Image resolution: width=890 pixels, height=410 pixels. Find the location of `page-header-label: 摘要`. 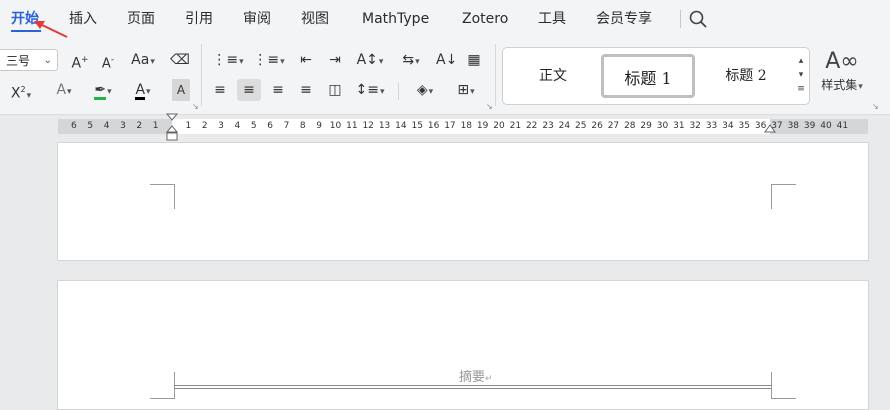

page-header-label: 摘要 is located at coordinates (472, 377).